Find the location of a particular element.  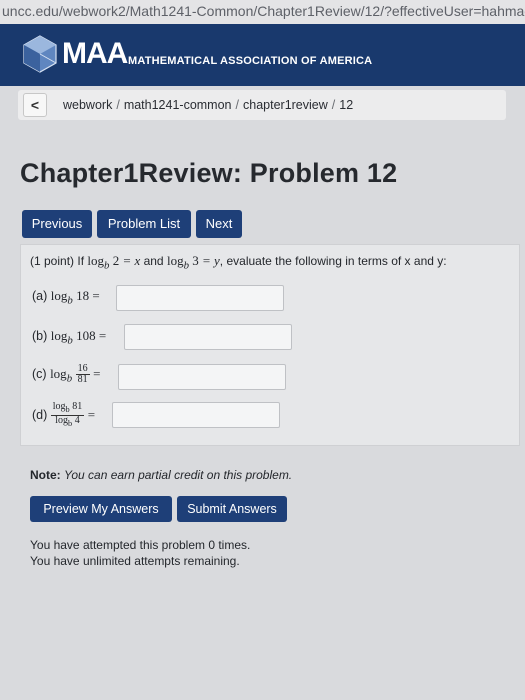

answer-input-c is located at coordinates (202, 377).